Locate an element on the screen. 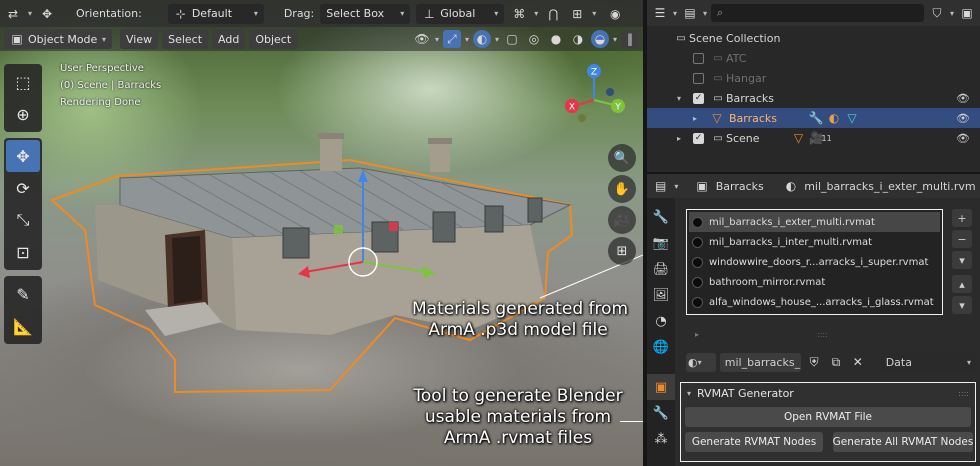 The width and height of the screenshot is (980, 466). transform-pivot-icon: ⇄ is located at coordinates (13, 14).